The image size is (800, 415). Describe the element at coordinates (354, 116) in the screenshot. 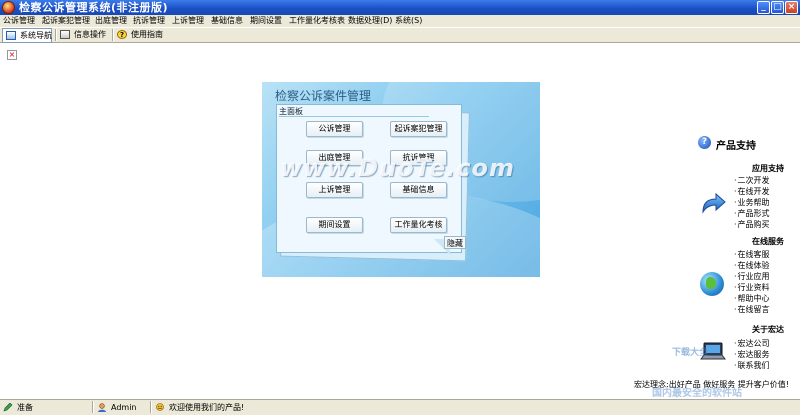

I see `main-board-divider` at that location.